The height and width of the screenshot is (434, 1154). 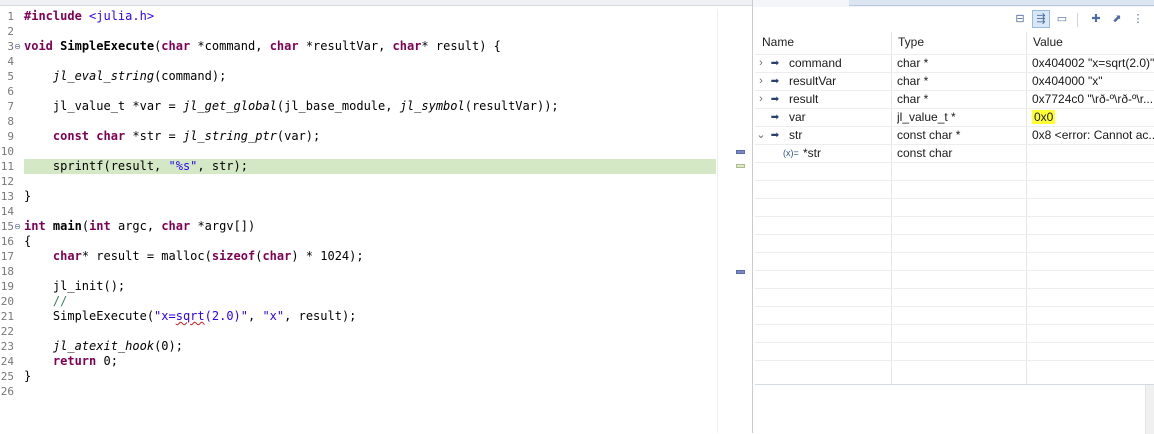 I want to click on variable-value: 0x404000 "x", so click(x=1093, y=81).